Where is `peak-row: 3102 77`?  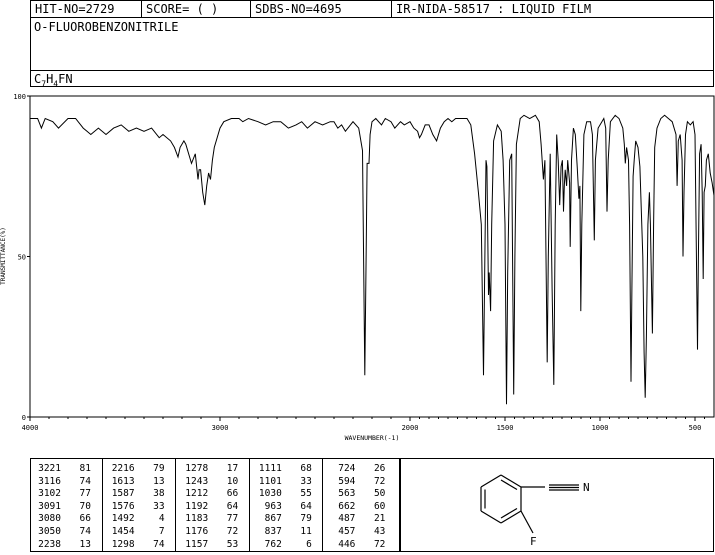
peak-row: 3102 77 is located at coordinates (68, 494).